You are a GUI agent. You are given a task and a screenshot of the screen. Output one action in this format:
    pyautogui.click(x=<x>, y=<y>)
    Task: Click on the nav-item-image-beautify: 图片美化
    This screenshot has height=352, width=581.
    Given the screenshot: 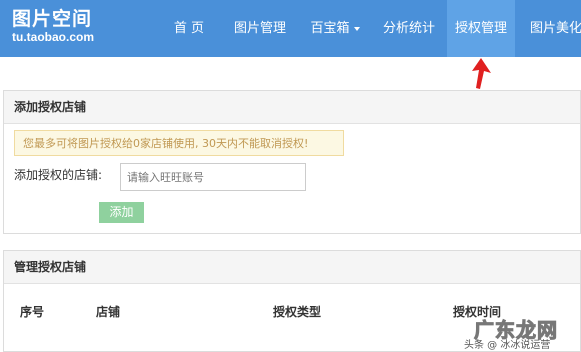 What is the action you would take?
    pyautogui.click(x=550, y=28)
    